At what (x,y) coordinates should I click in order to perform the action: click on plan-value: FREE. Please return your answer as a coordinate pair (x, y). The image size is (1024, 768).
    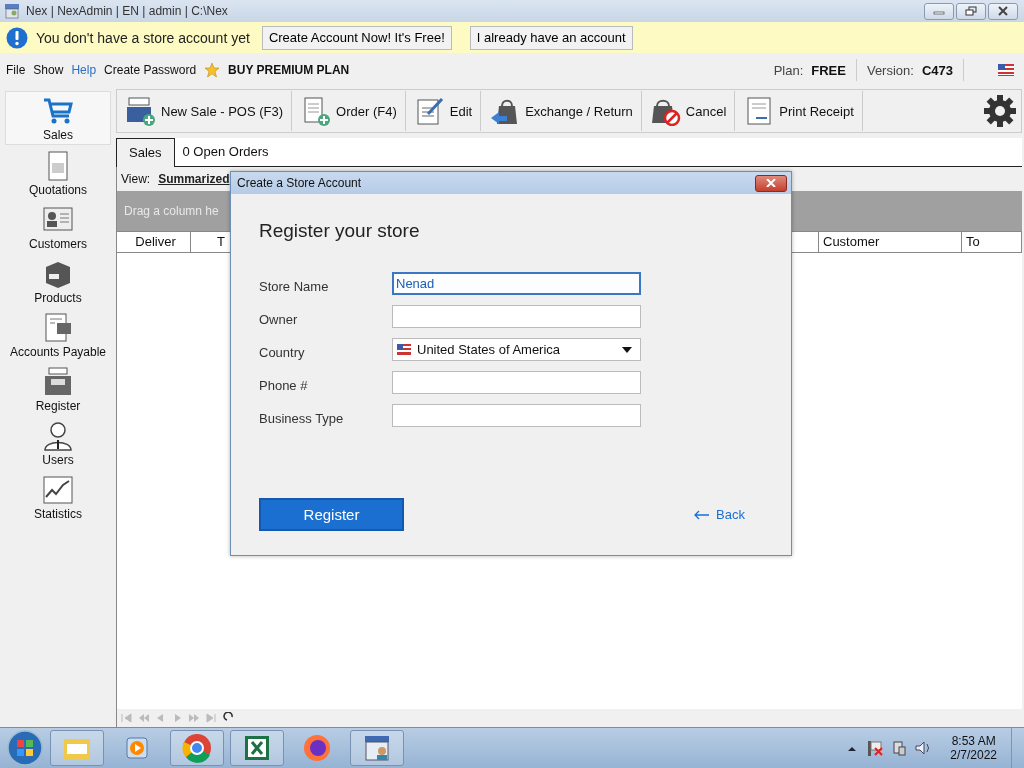
    Looking at the image, I should click on (828, 70).